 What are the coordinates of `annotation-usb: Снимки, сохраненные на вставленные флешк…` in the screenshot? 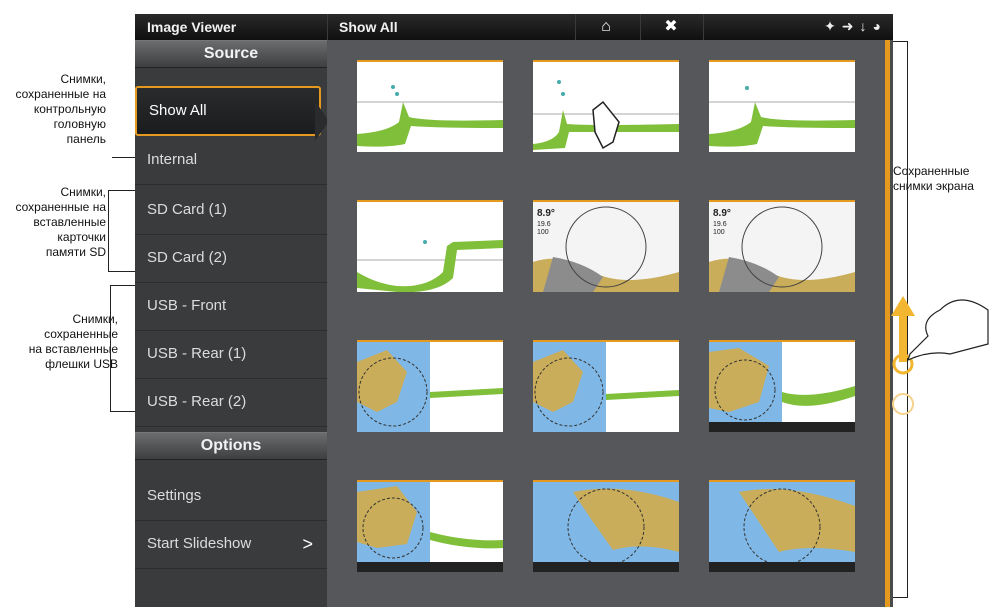 It's located at (73, 341).